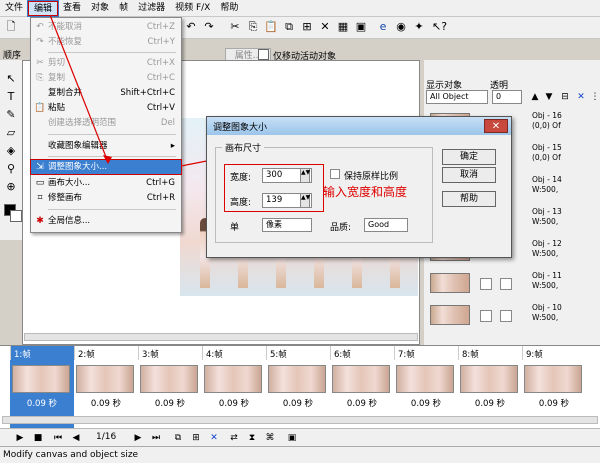  I want to click on frame-label: 1:帧, so click(42, 353).